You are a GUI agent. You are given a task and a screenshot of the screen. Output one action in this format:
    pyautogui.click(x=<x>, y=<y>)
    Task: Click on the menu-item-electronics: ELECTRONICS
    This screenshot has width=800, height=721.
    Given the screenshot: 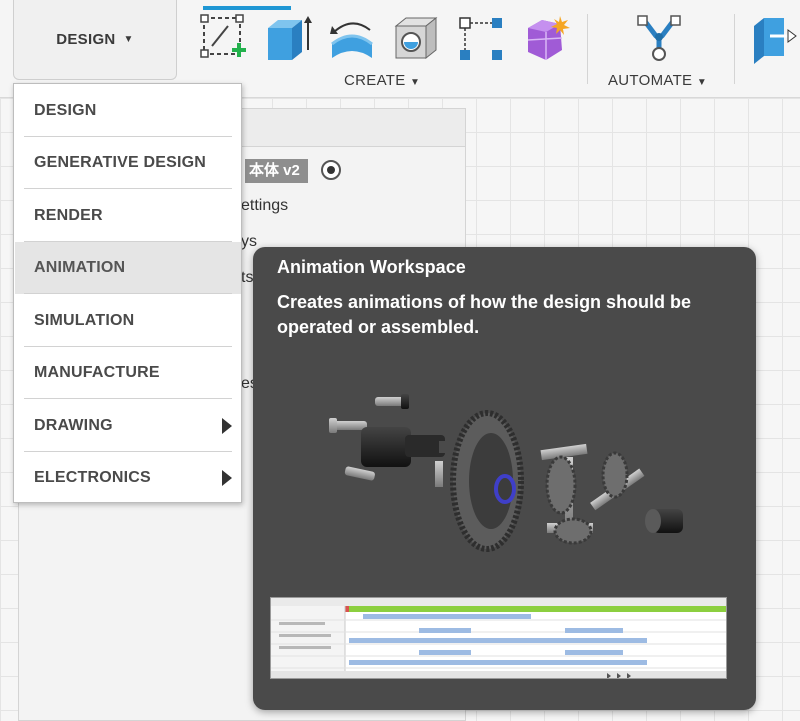 What is the action you would take?
    pyautogui.click(x=128, y=478)
    